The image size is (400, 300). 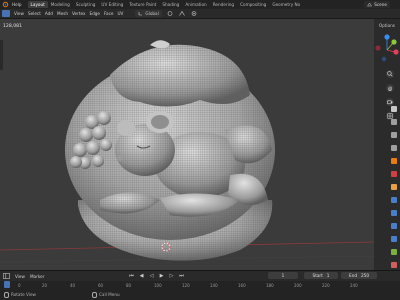 What do you see at coordinates (378, 48) in the screenshot?
I see `neg-x-axis-ball` at bounding box center [378, 48].